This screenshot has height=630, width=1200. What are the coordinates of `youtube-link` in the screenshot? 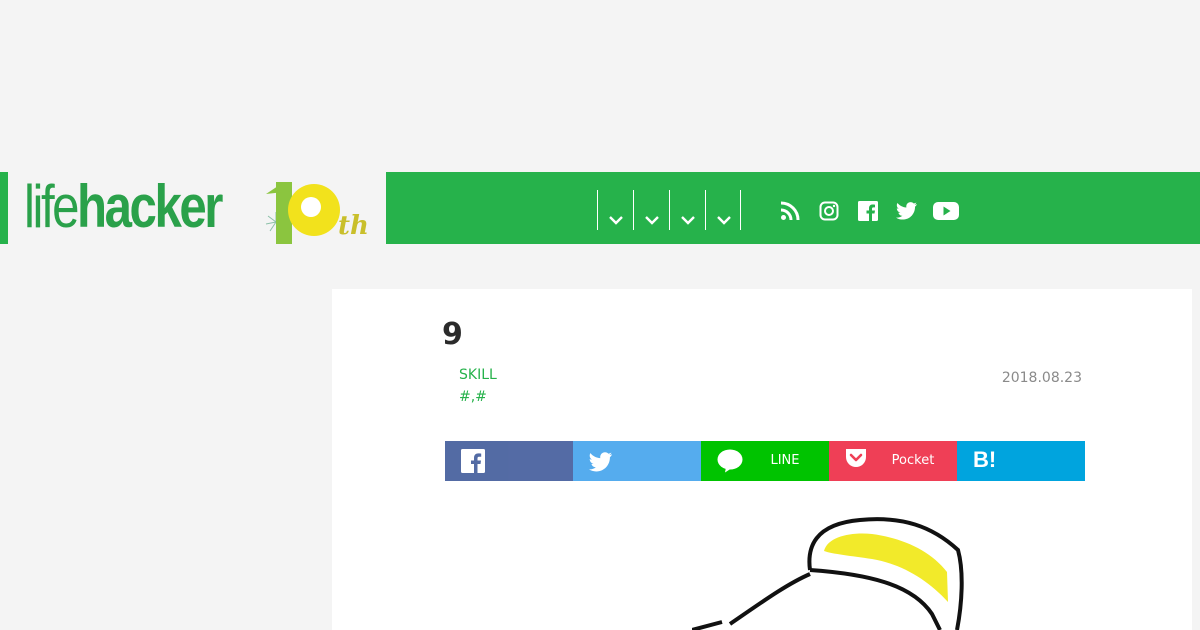 It's located at (945, 211).